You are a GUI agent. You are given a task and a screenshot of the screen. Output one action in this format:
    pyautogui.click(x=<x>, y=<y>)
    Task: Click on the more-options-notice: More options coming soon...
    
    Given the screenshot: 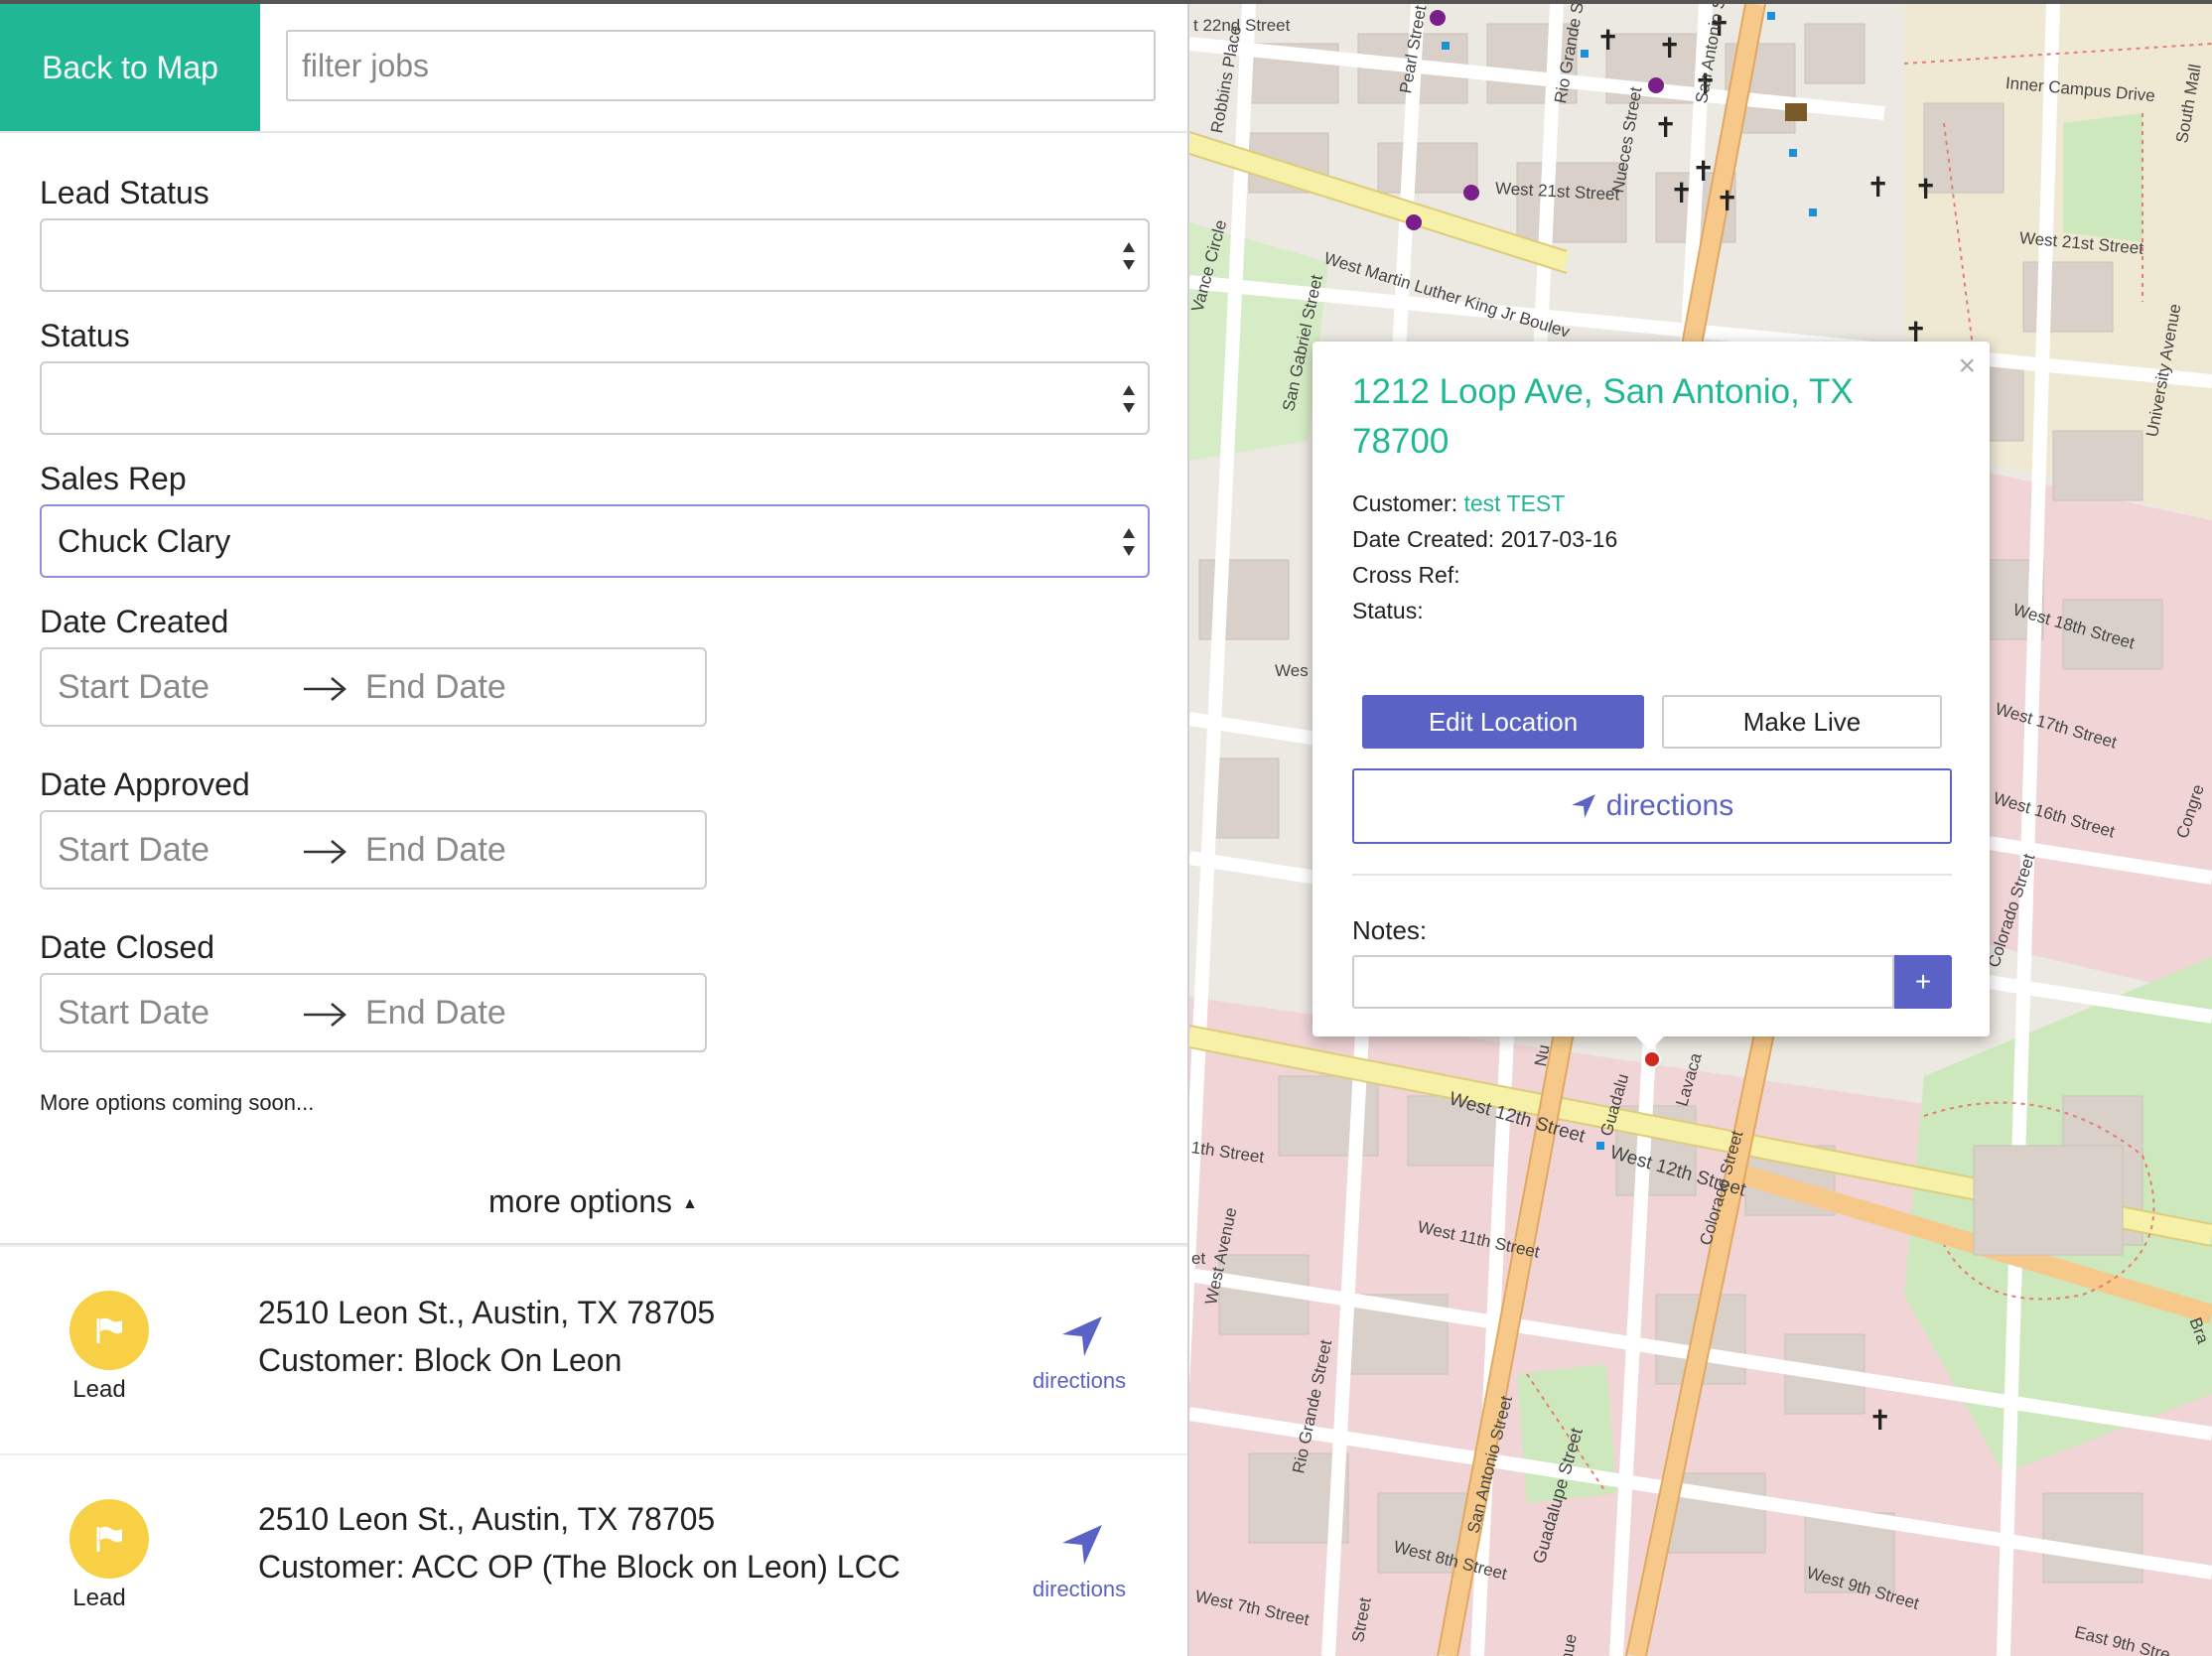 What is the action you would take?
    pyautogui.click(x=177, y=1103)
    